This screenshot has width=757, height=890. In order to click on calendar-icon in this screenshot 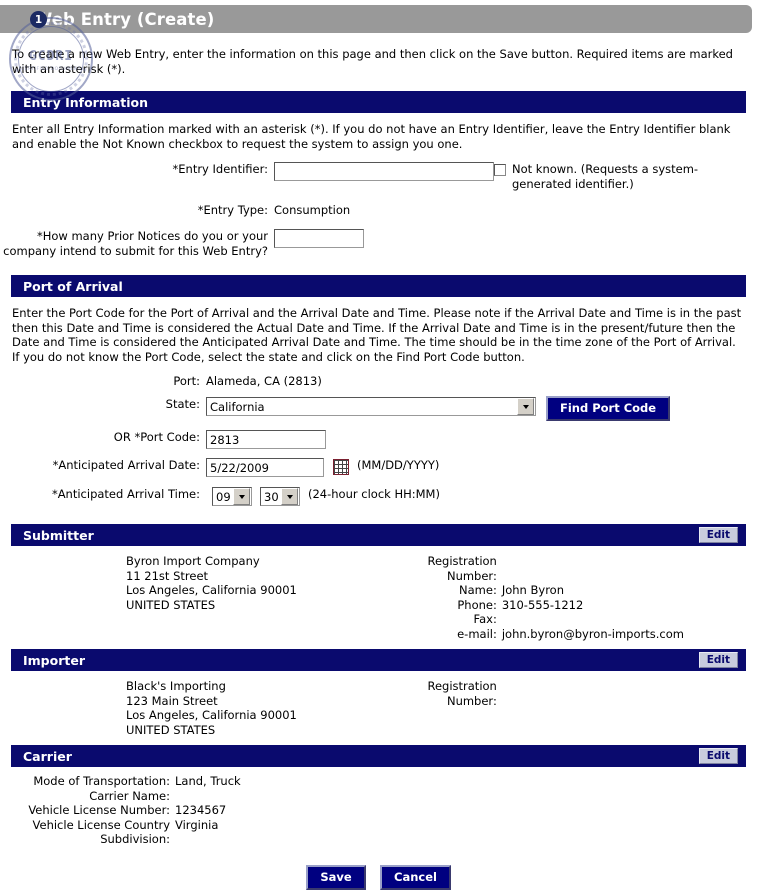, I will do `click(341, 467)`.